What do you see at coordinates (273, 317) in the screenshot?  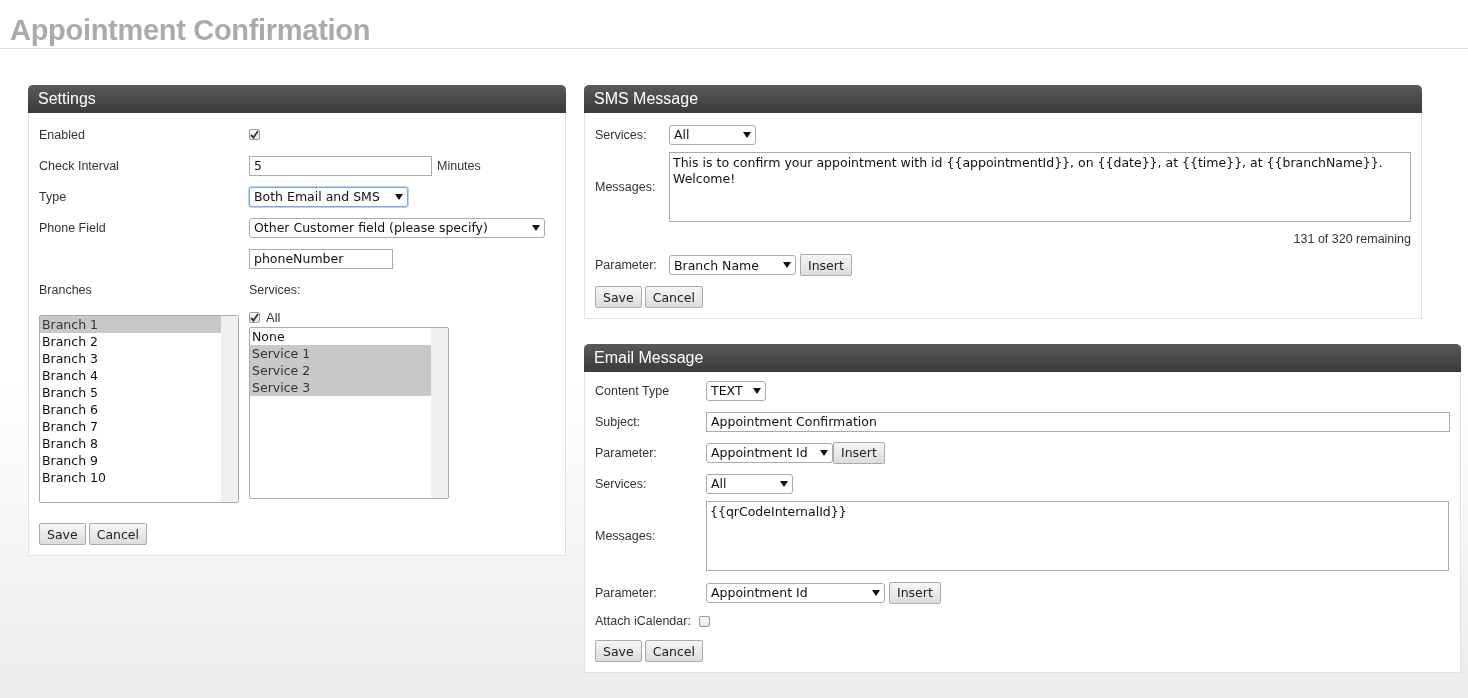 I see `checkbox-label: All` at bounding box center [273, 317].